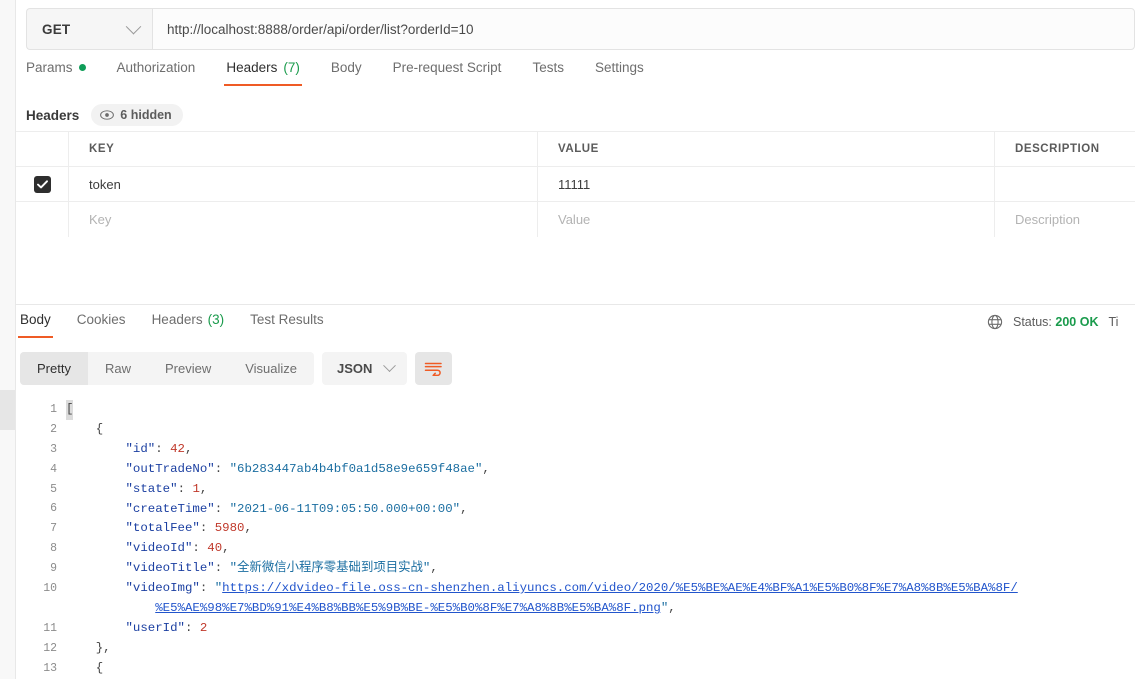 The width and height of the screenshot is (1135, 679). What do you see at coordinates (36, 609) in the screenshot?
I see `code-line-number-blank` at bounding box center [36, 609].